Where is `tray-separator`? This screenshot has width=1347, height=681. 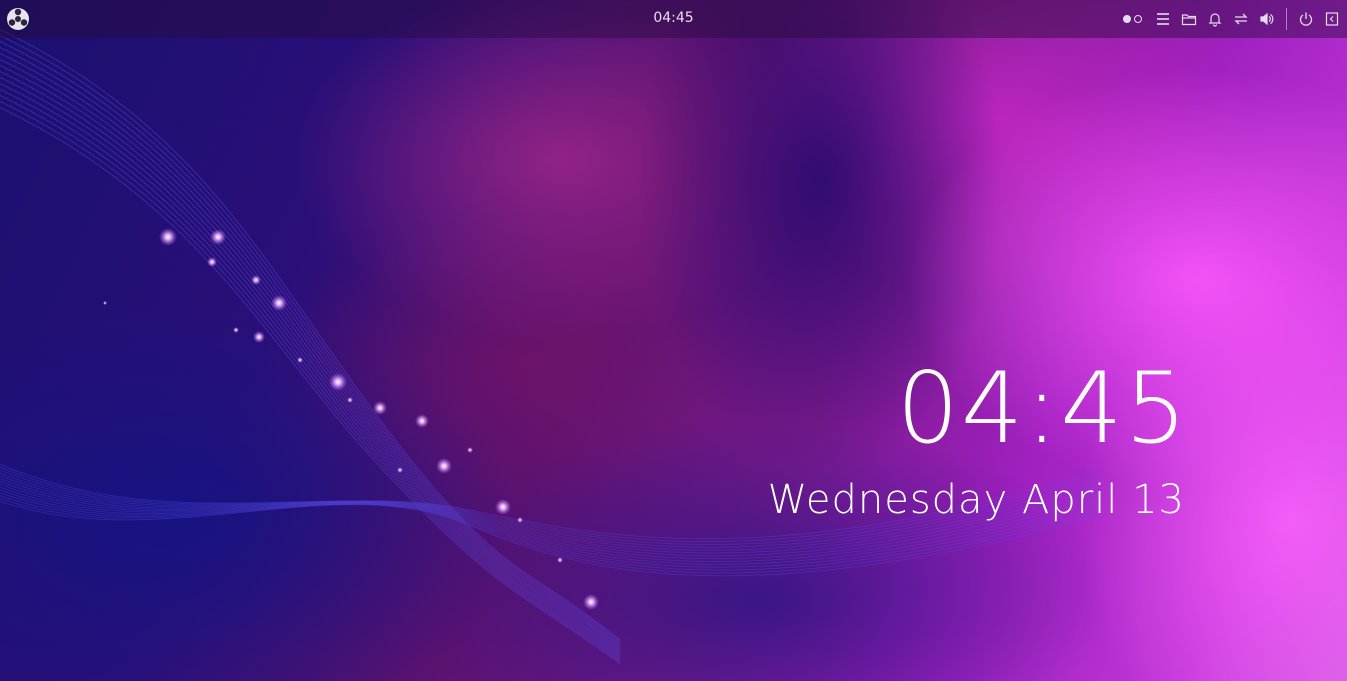 tray-separator is located at coordinates (1286, 19).